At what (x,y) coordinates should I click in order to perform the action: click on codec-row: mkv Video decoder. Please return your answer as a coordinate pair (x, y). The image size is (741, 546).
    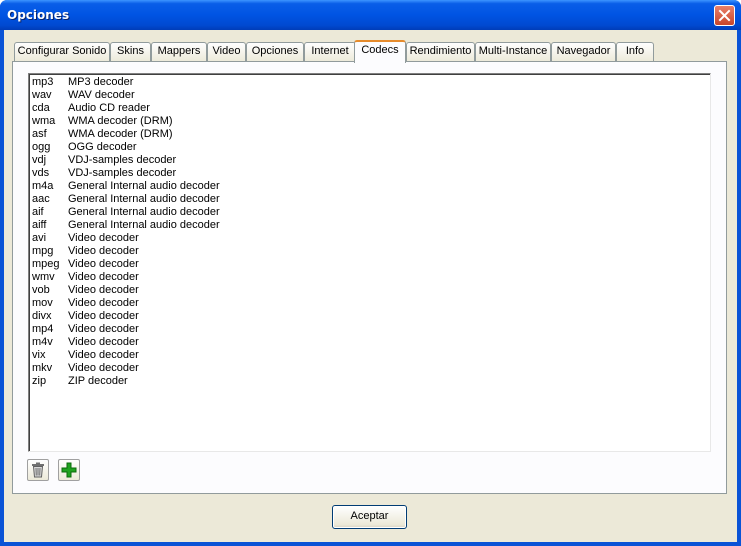
    Looking at the image, I should click on (126, 368).